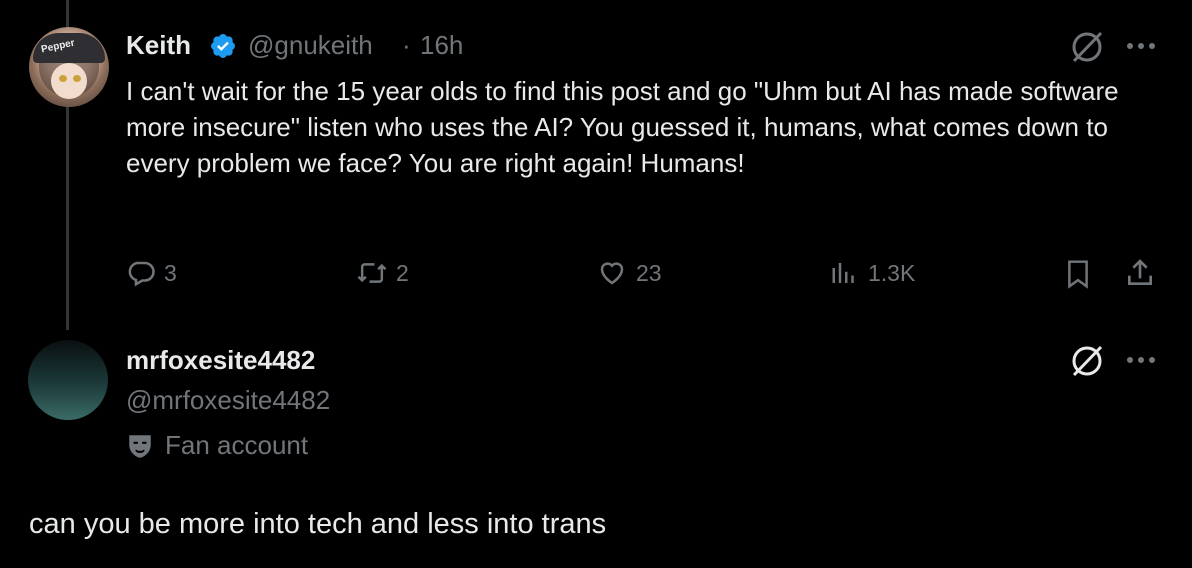 This screenshot has width=1192, height=568. Describe the element at coordinates (170, 272) in the screenshot. I see `reply-count: 3` at that location.